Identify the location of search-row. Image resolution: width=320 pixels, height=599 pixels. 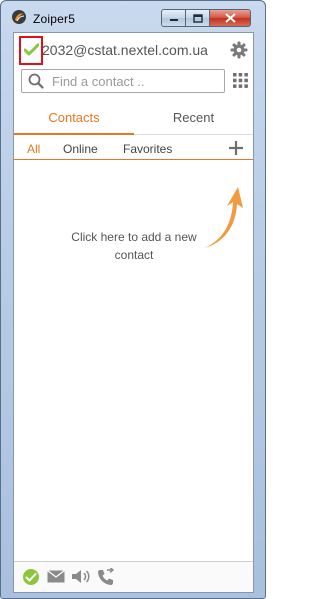
(133, 83).